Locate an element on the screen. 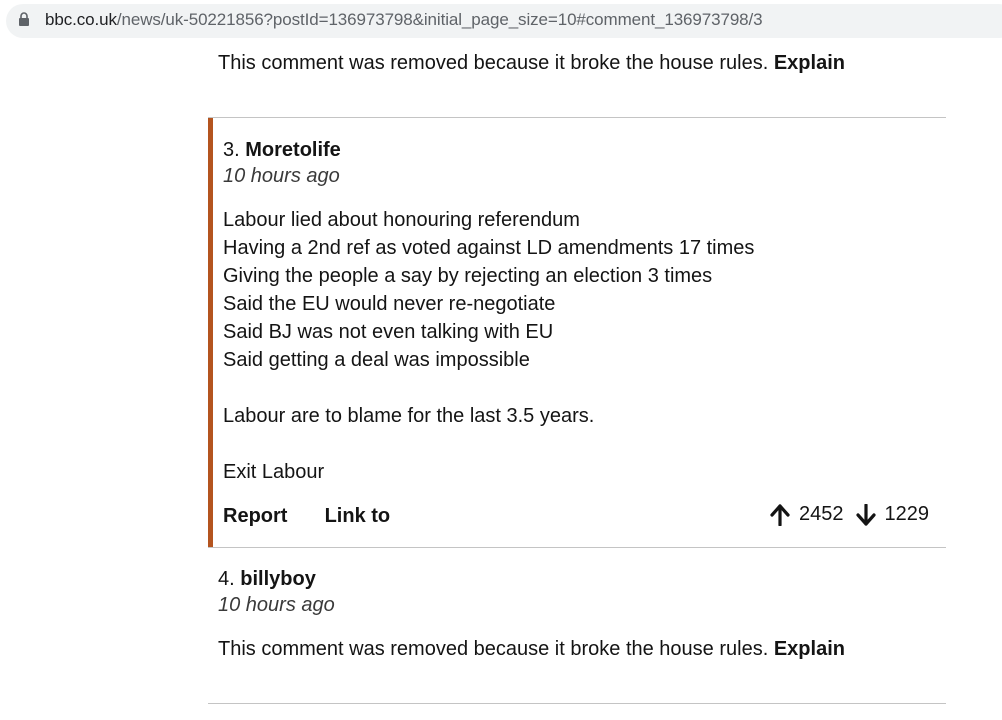 The image size is (1002, 720). link-to-link: Link to is located at coordinates (358, 516).